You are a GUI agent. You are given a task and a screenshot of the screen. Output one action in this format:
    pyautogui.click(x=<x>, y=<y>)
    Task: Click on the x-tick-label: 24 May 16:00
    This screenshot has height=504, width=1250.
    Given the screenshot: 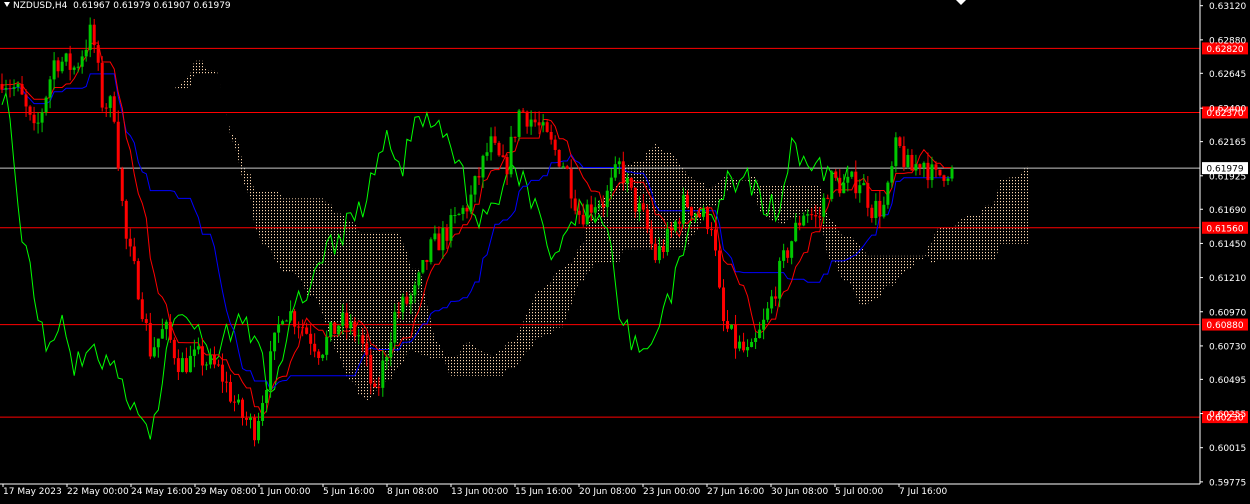 What is the action you would take?
    pyautogui.click(x=162, y=492)
    